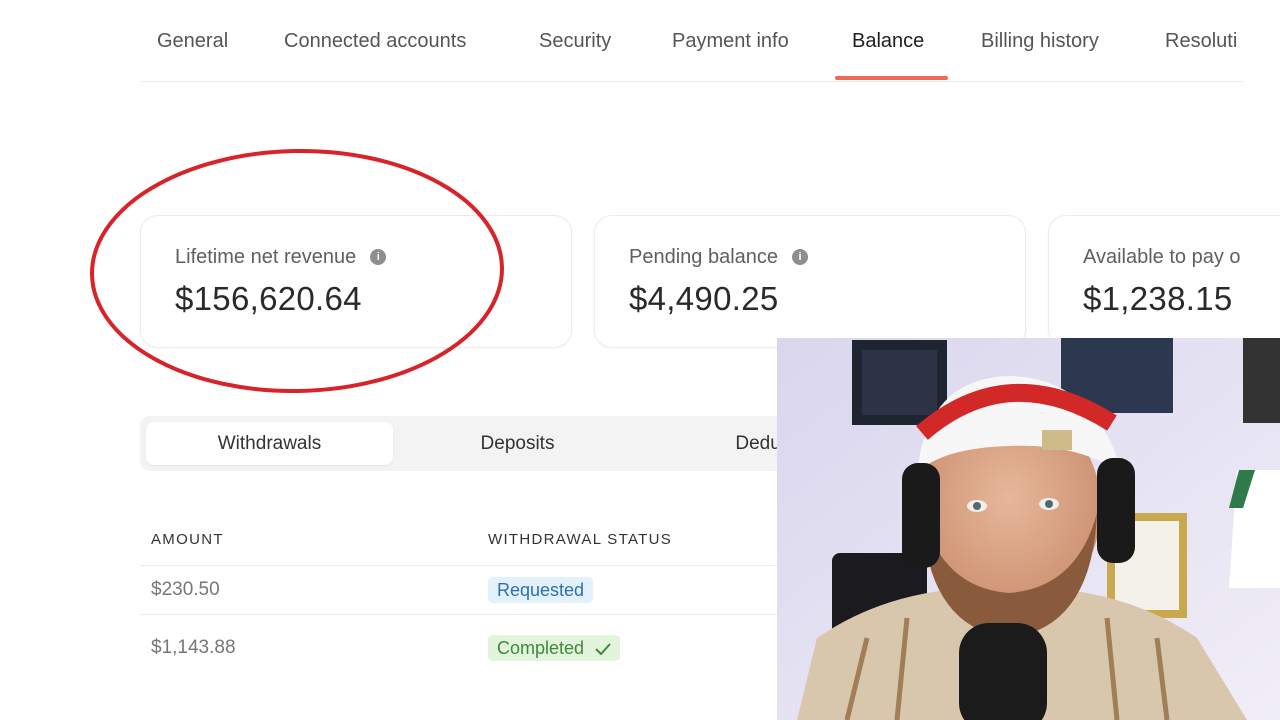  What do you see at coordinates (517, 443) in the screenshot?
I see `segment-deposits: Deposits` at bounding box center [517, 443].